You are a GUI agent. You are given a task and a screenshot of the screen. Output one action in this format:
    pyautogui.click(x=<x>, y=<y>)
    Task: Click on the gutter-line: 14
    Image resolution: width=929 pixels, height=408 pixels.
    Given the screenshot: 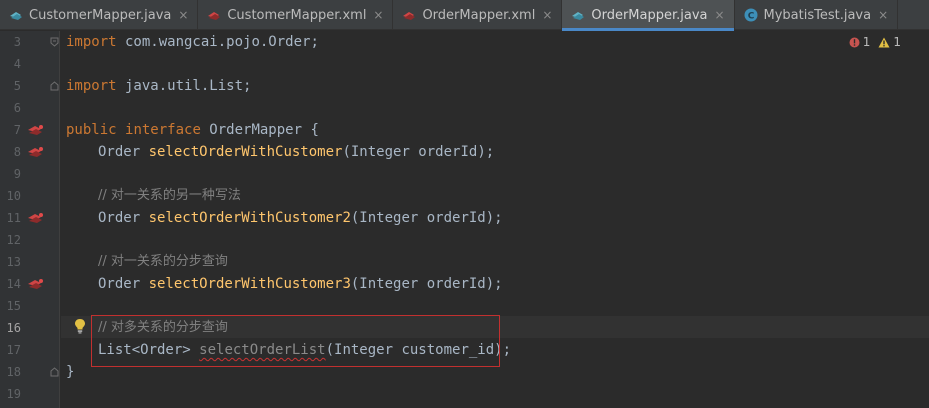 What is the action you would take?
    pyautogui.click(x=30, y=284)
    